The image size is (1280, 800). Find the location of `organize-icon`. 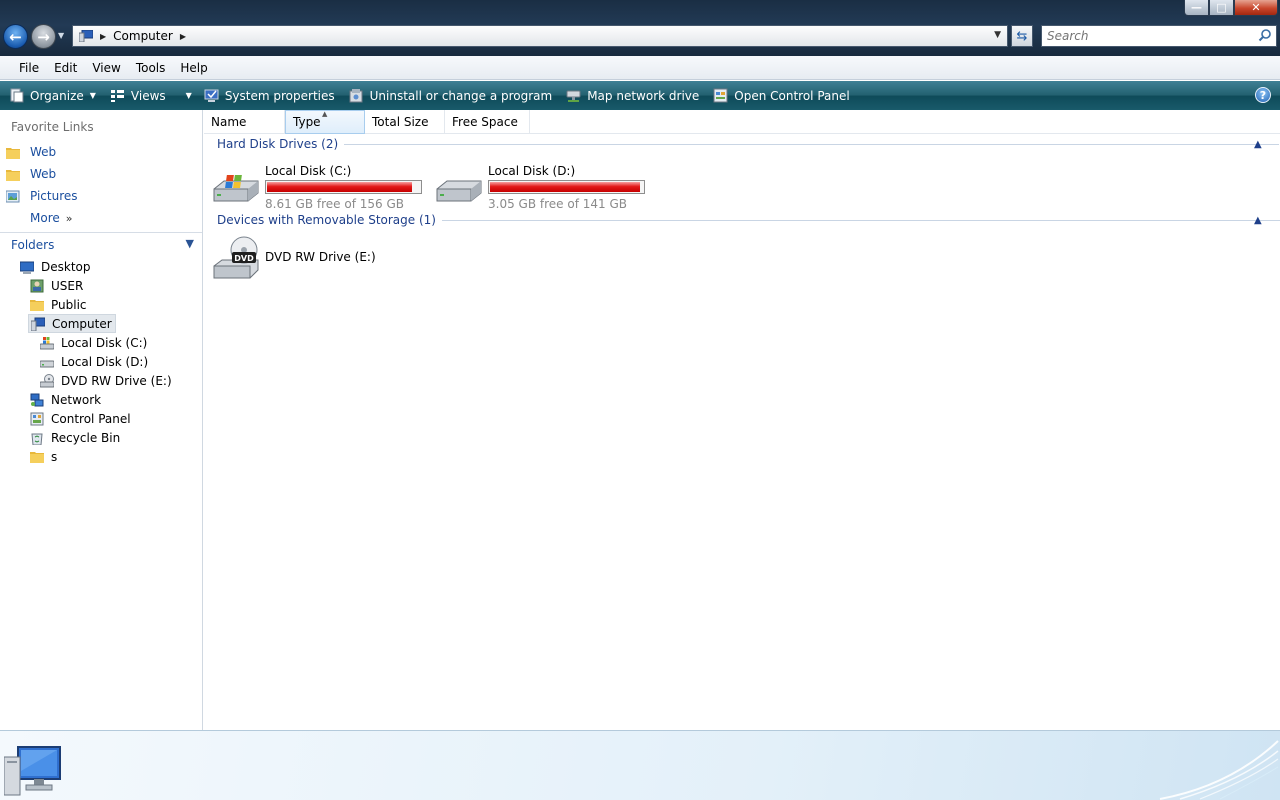

organize-icon is located at coordinates (17, 95).